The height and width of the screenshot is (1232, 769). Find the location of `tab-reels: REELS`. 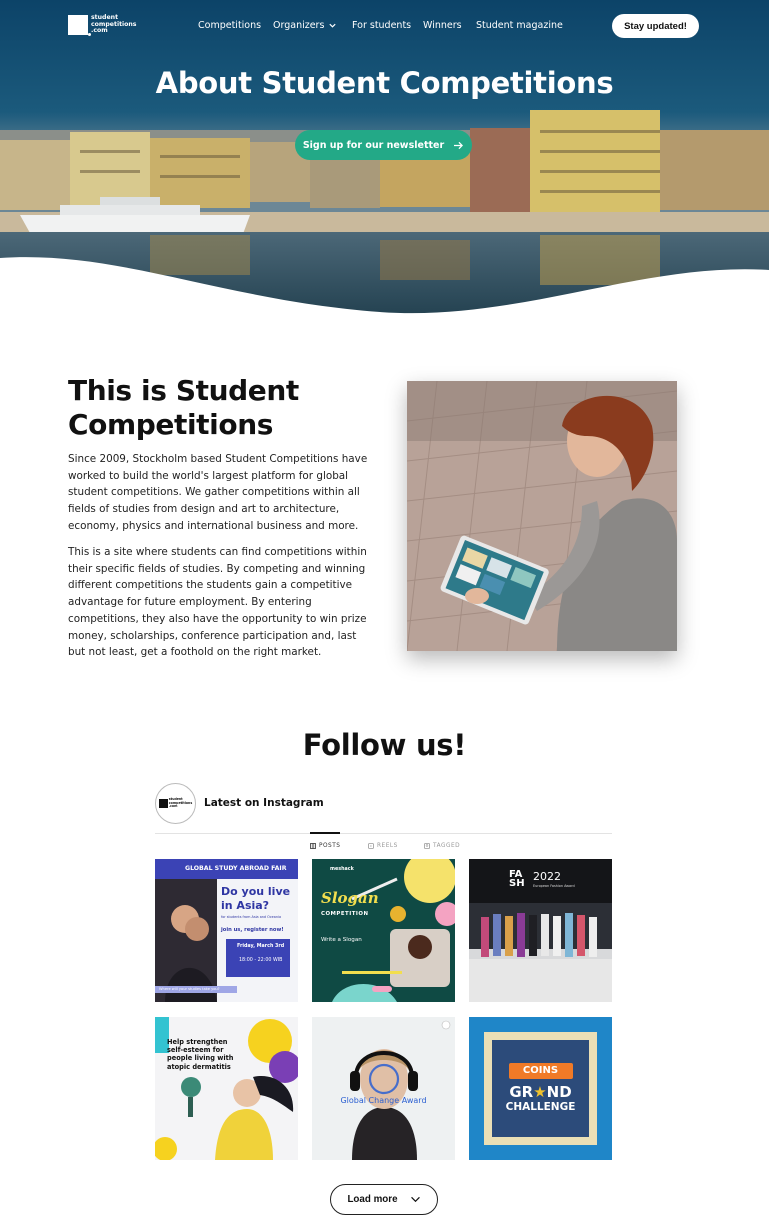

tab-reels: REELS is located at coordinates (383, 846).